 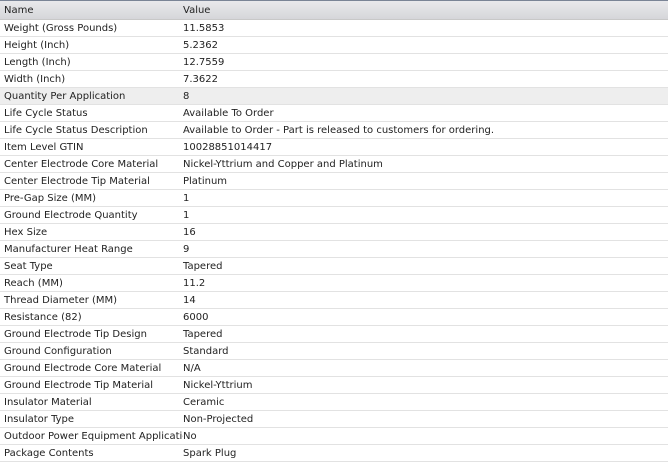 I want to click on table-row: Manufacturer Heat Range 9, so click(x=334, y=249).